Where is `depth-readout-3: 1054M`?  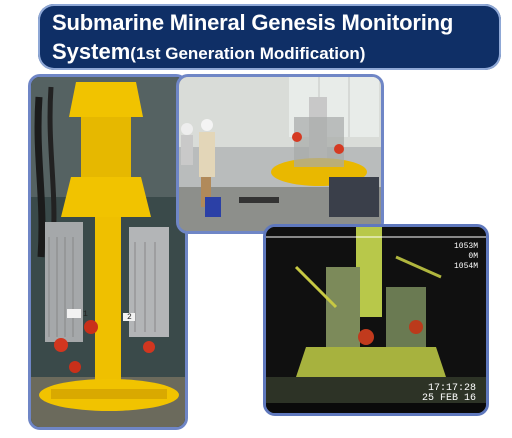 depth-readout-3: 1054M is located at coordinates (465, 266).